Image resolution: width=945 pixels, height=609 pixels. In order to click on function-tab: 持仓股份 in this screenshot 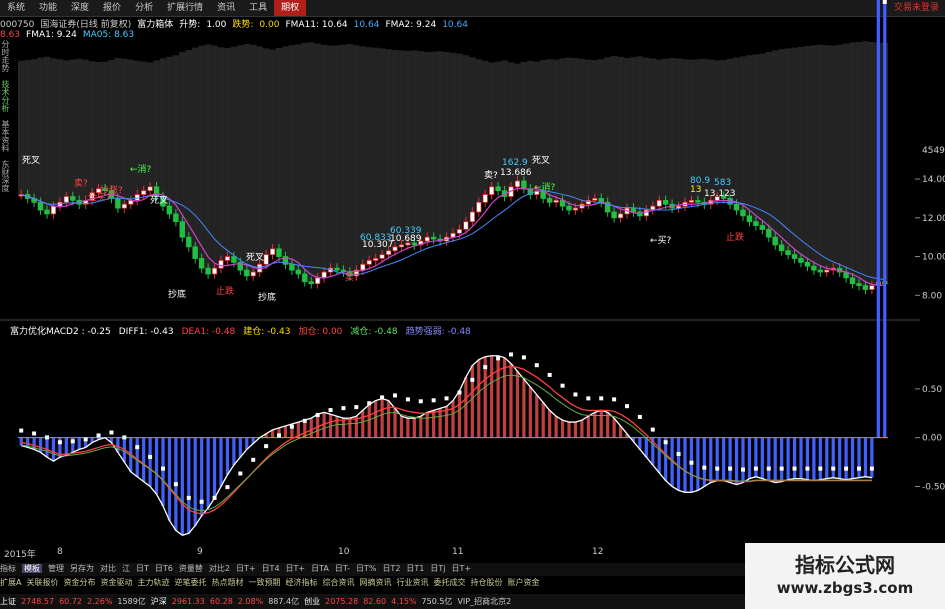, I will do `click(486, 582)`.